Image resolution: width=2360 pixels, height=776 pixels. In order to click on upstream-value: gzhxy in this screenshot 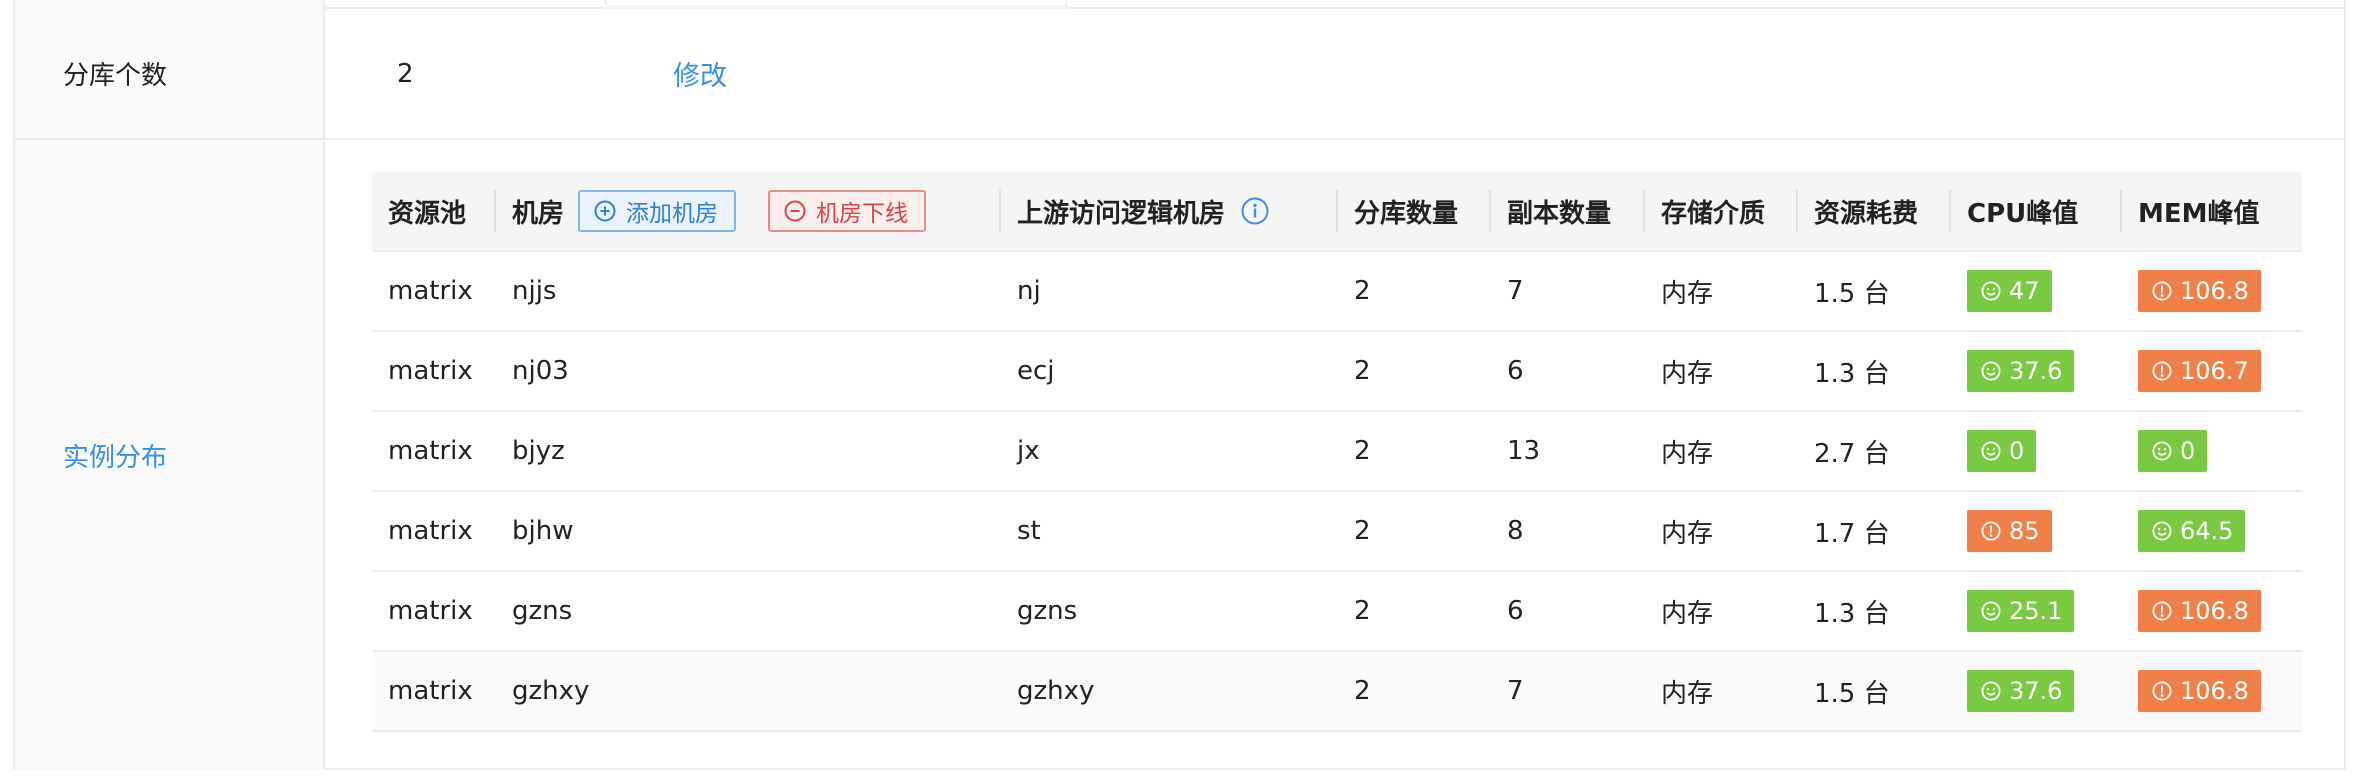, I will do `click(1056, 691)`.